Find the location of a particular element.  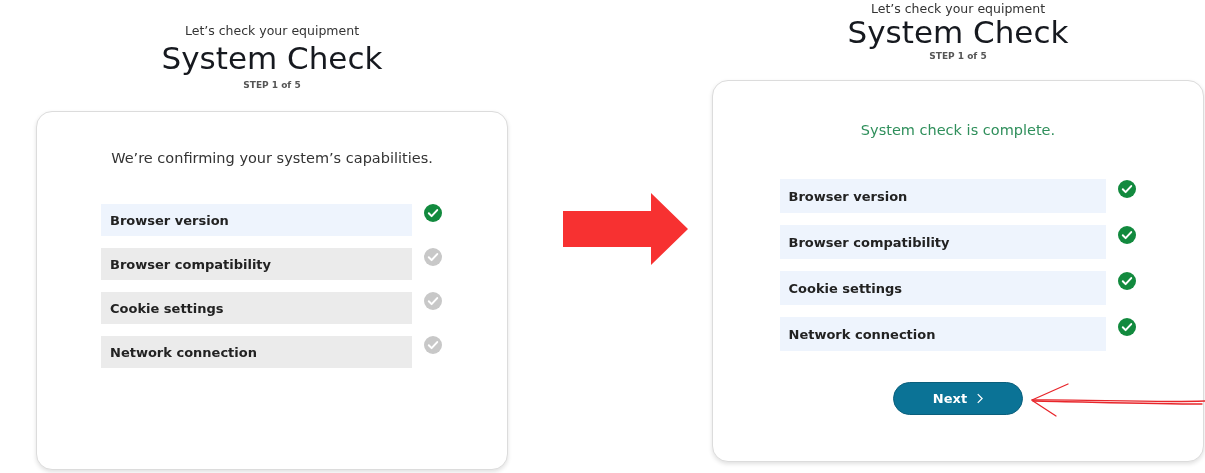

page-title: System Check is located at coordinates (272, 58).